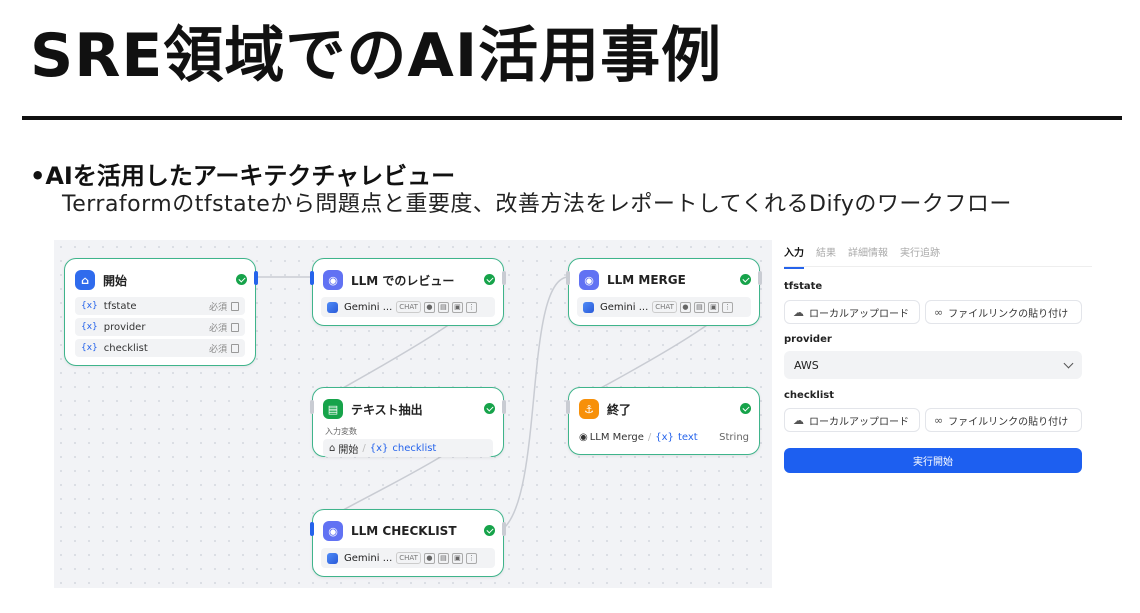 This screenshot has width=1140, height=613. What do you see at coordinates (160, 327) in the screenshot?
I see `start-var-provider: {x} provider 必須` at bounding box center [160, 327].